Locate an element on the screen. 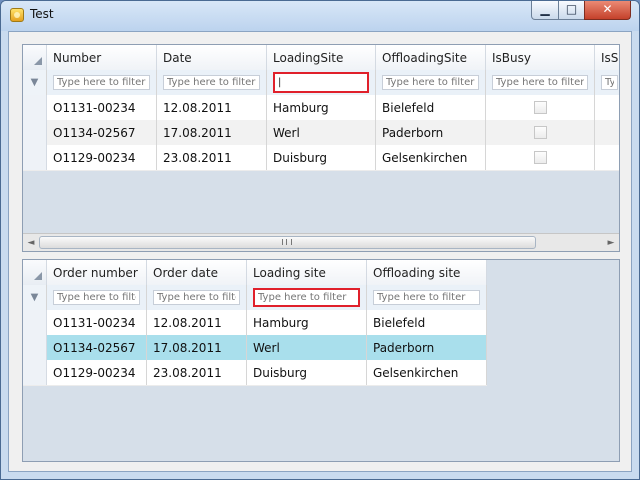 This screenshot has height=480, width=640. order-date-cell: 17.08.2011 is located at coordinates (197, 347).